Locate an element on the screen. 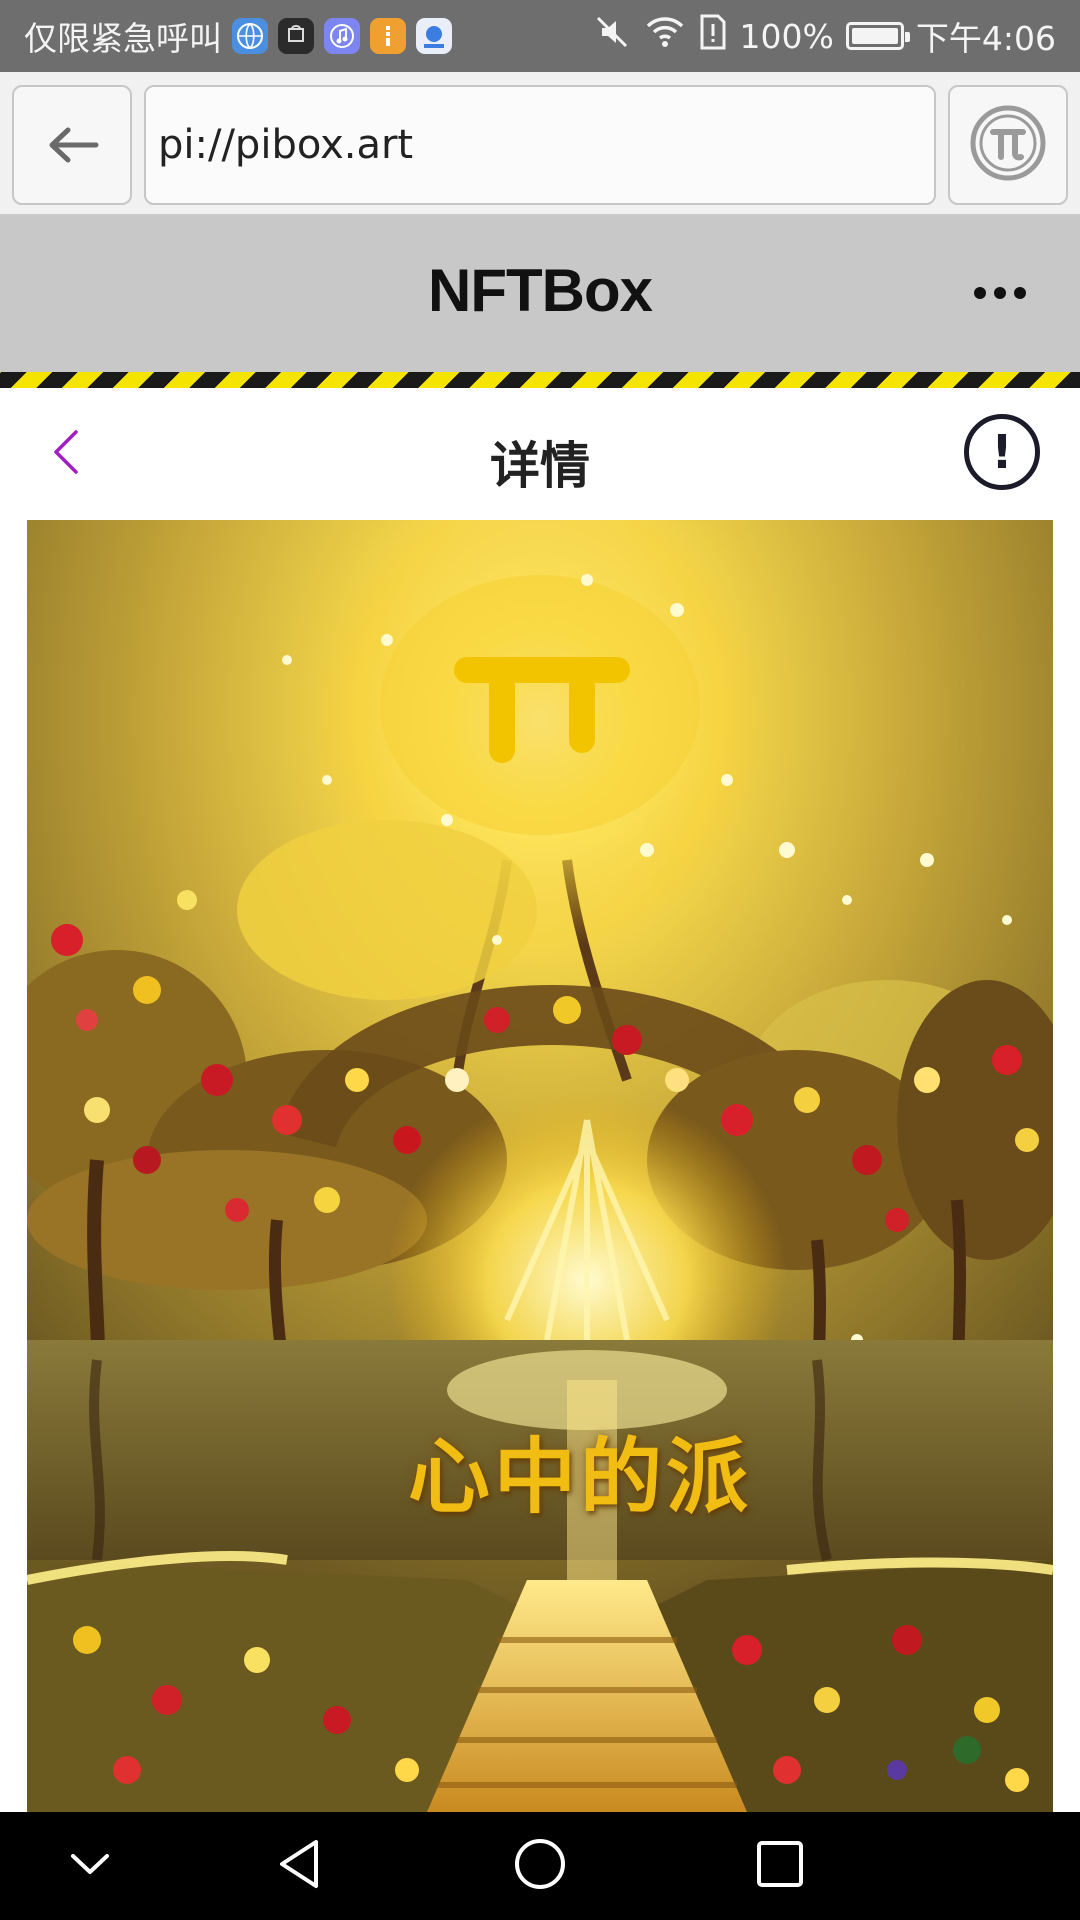 Image resolution: width=1080 pixels, height=1920 pixels. mute-icon is located at coordinates (612, 36).